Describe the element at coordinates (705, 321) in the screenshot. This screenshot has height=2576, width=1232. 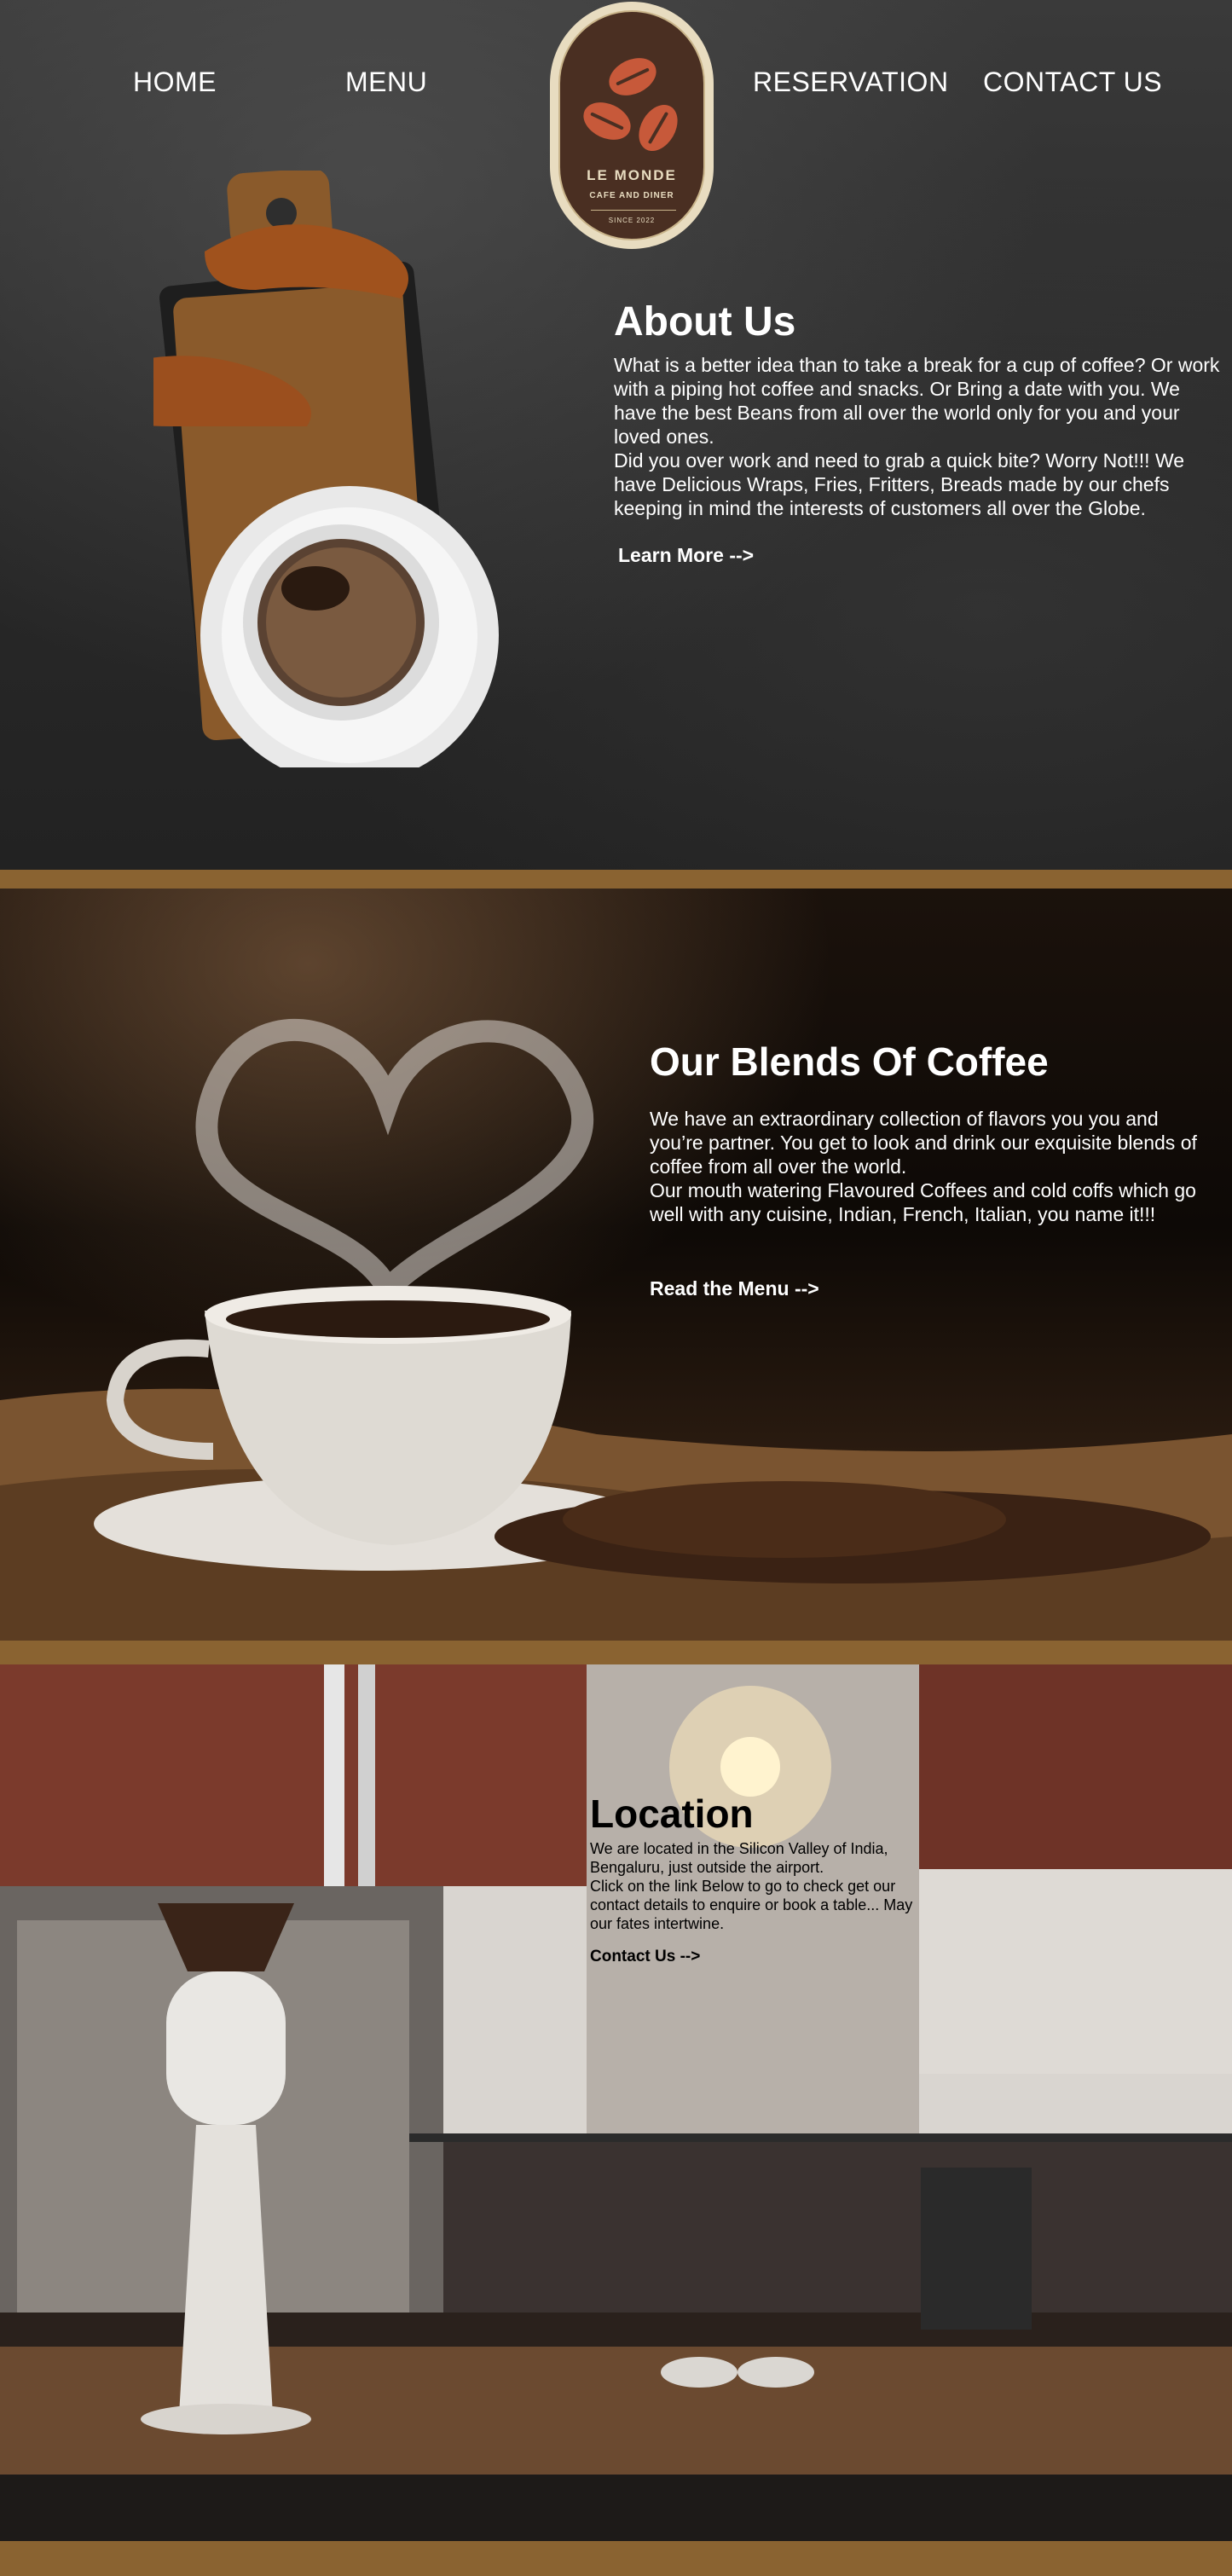
I see `about-title: About Us` at that location.